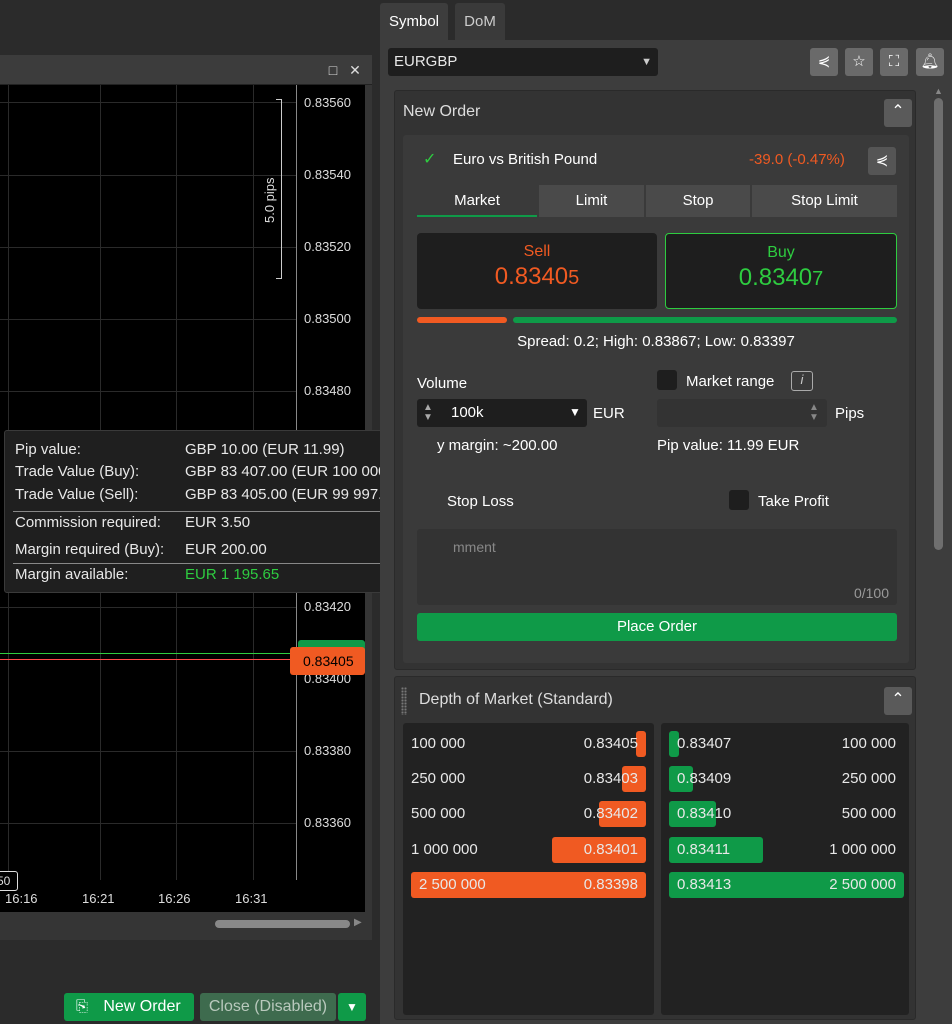 This screenshot has height=1024, width=952. I want to click on drag-handle-icon, so click(404, 701).